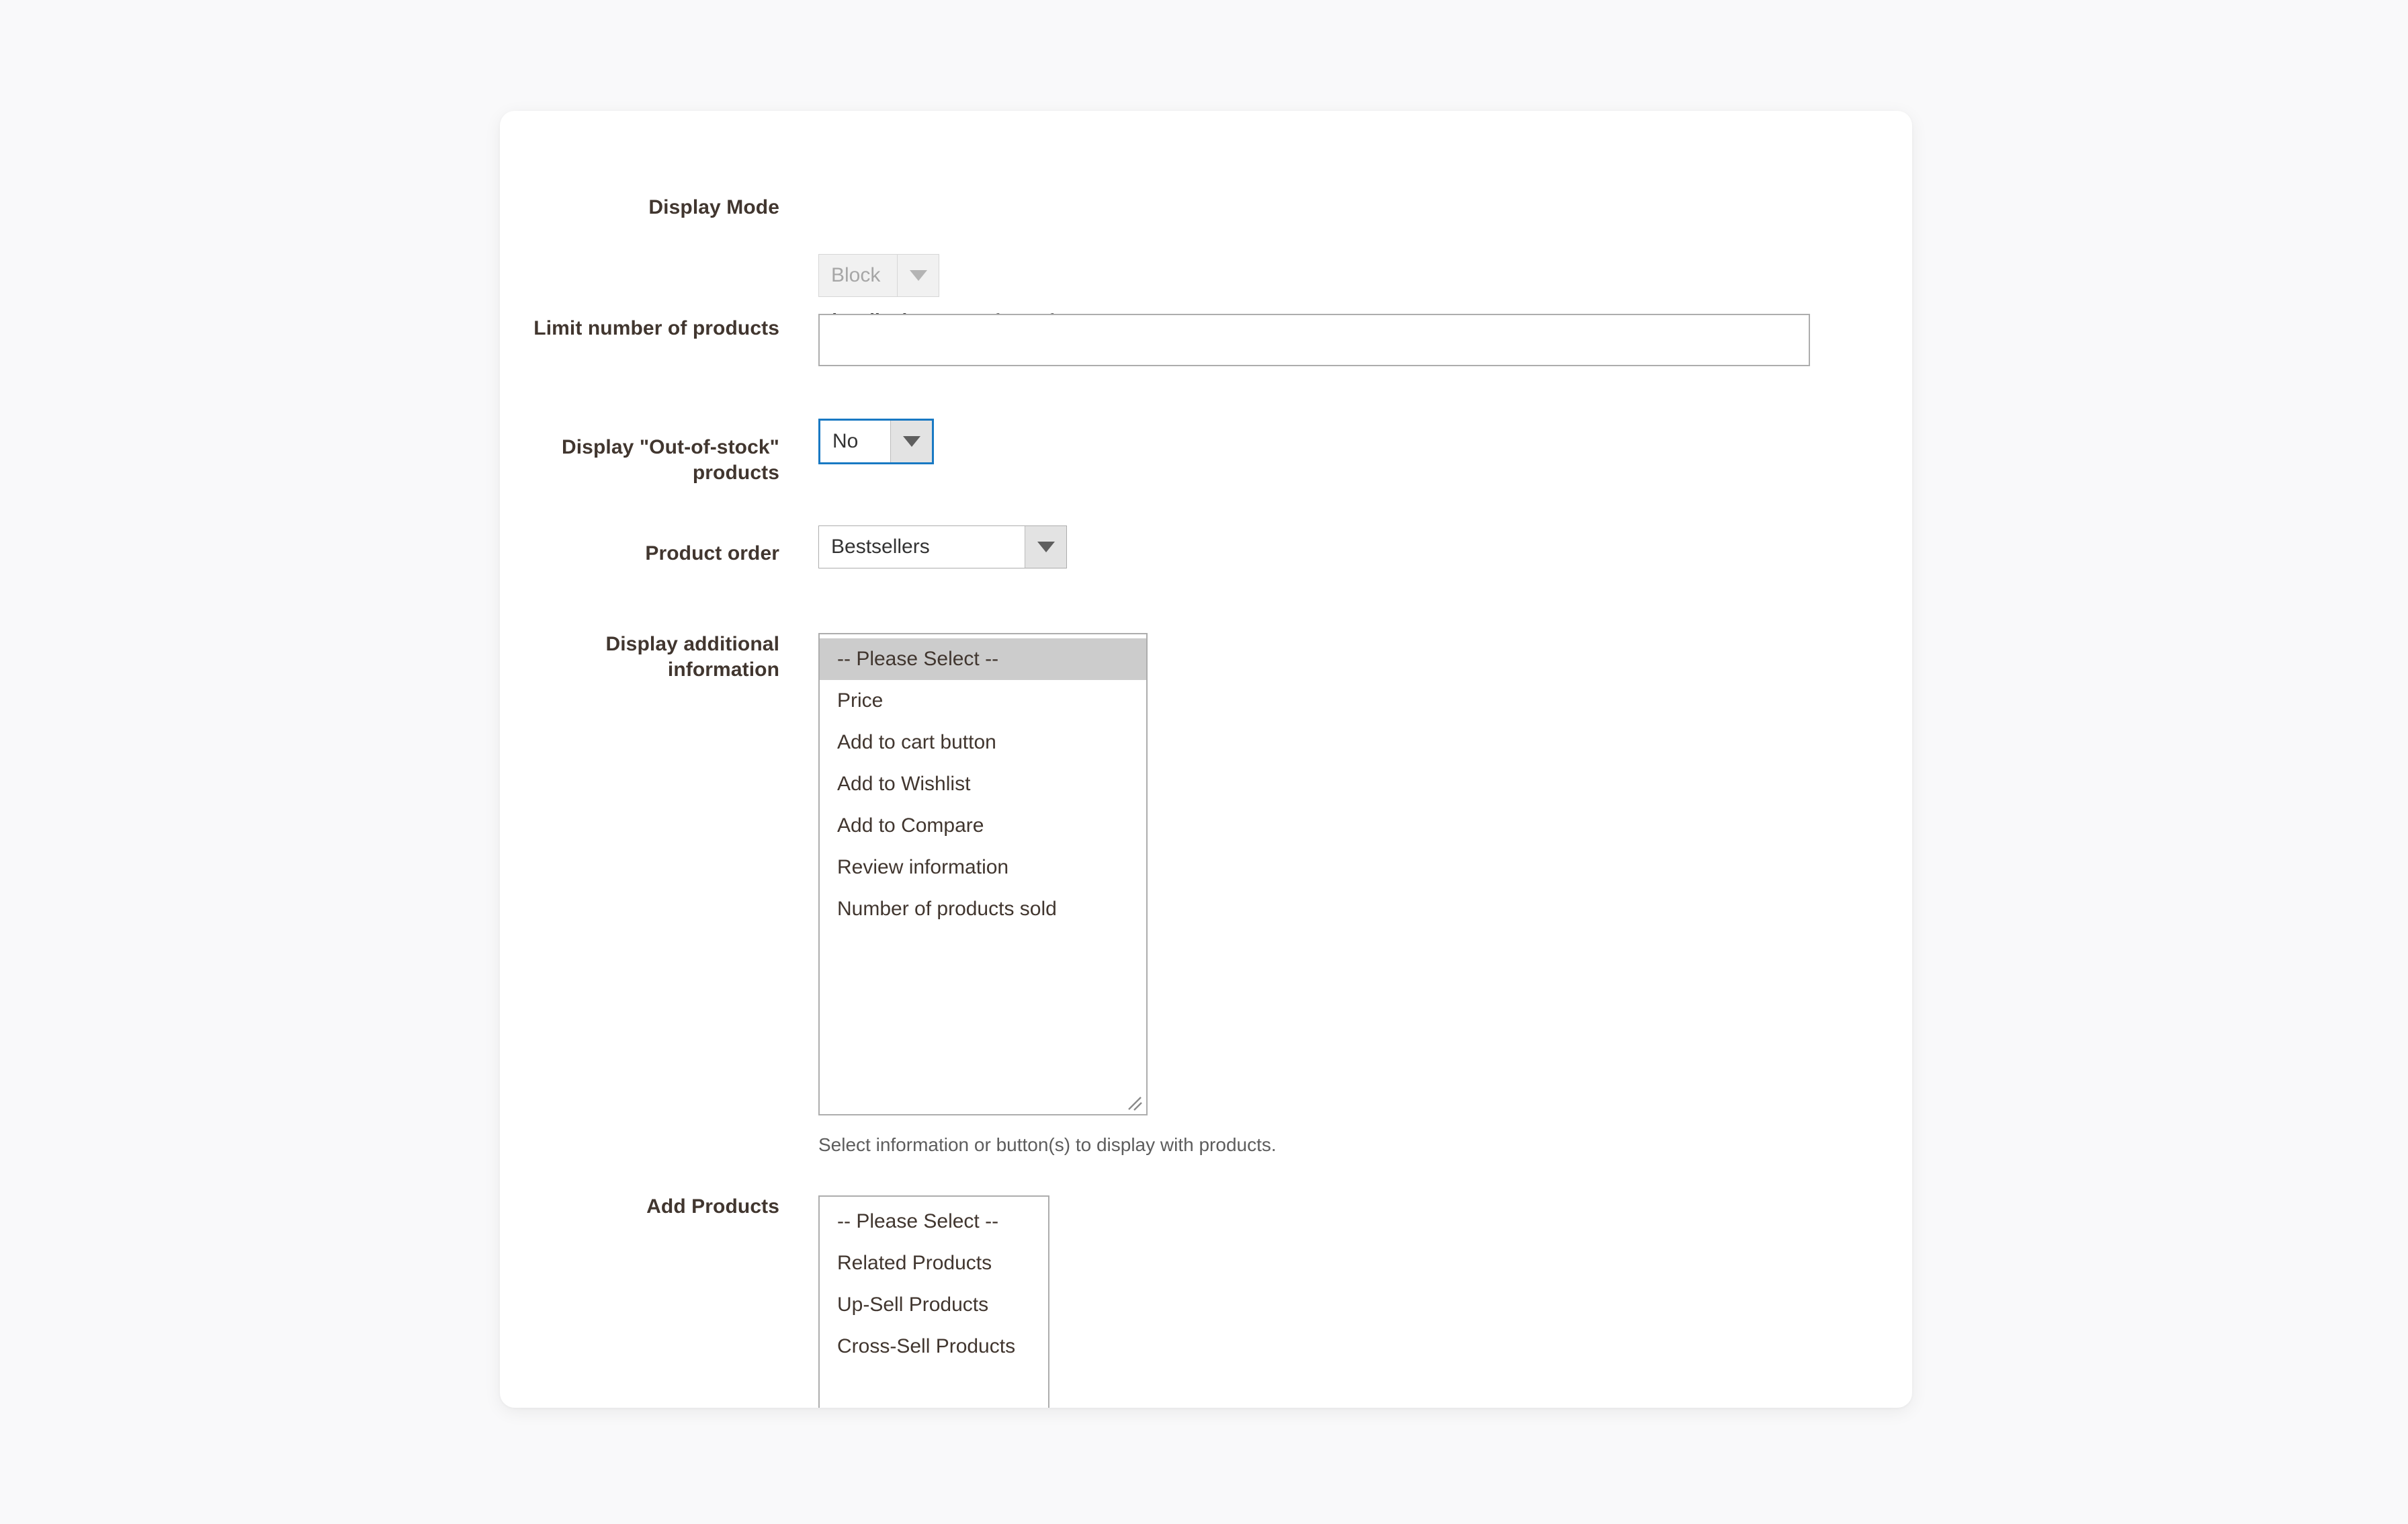 Image resolution: width=2408 pixels, height=1524 pixels. What do you see at coordinates (845, 441) in the screenshot?
I see `out-of-stock-value: No` at bounding box center [845, 441].